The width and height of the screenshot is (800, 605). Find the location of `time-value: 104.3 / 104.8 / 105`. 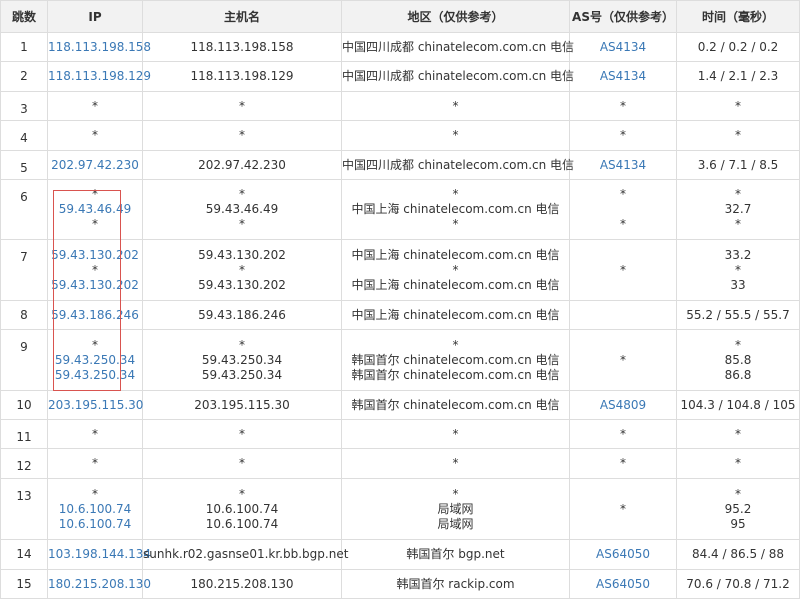

time-value: 104.3 / 104.8 / 105 is located at coordinates (738, 404).